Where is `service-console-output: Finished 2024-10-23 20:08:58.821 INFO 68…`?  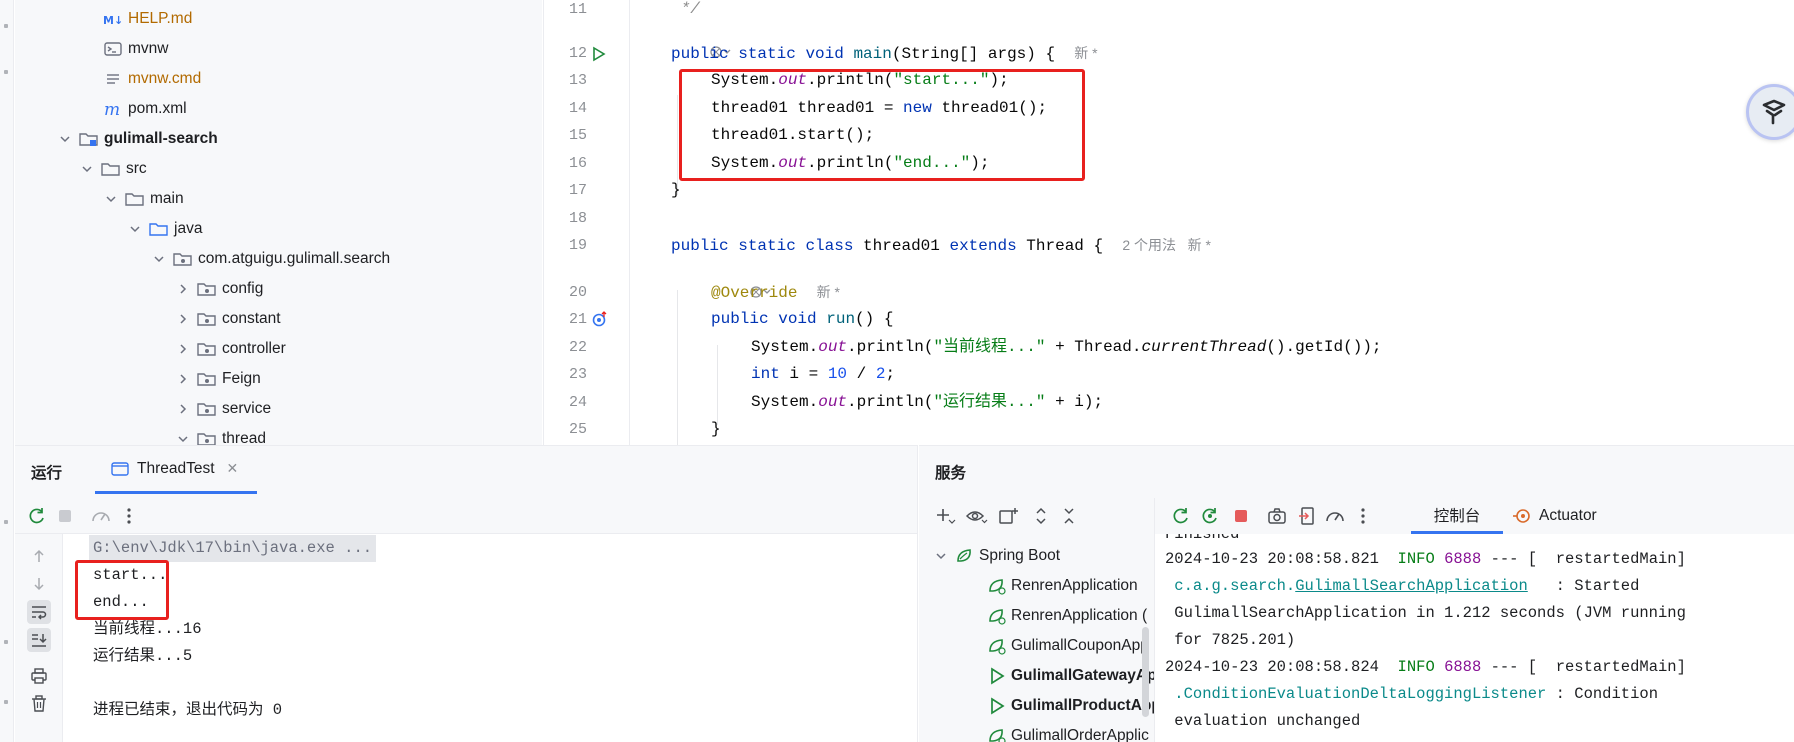
service-console-output: Finished 2024-10-23 20:08:58.821 INFO 68… is located at coordinates (1474, 638).